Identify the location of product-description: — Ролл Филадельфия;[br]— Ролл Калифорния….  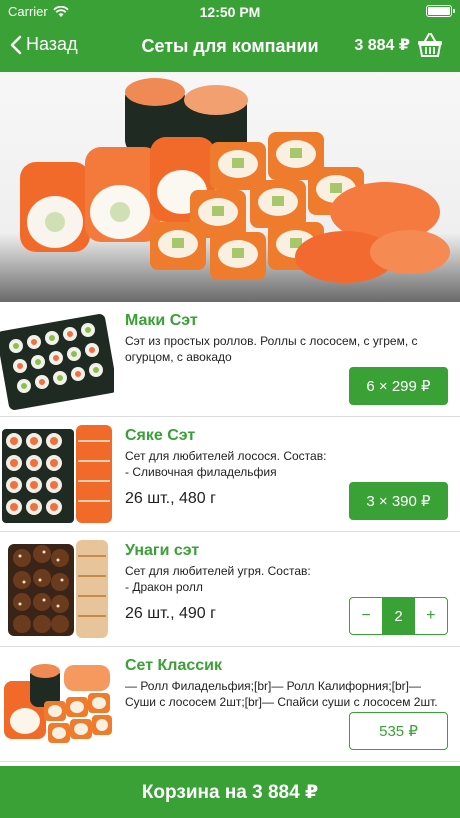
(281, 694).